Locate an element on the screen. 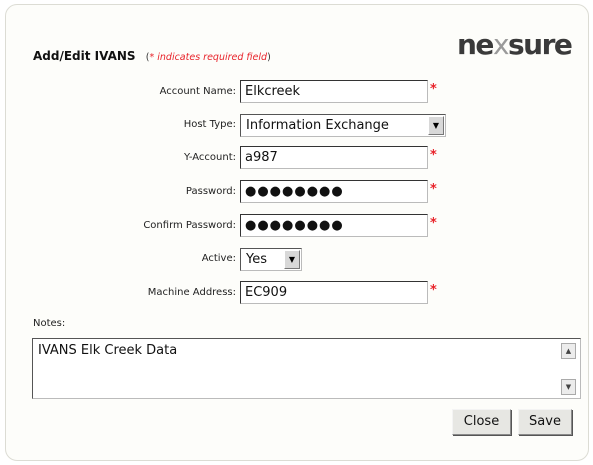  notes-textarea: IVANS Elk Creek Data ▲ ▼ is located at coordinates (306, 368).